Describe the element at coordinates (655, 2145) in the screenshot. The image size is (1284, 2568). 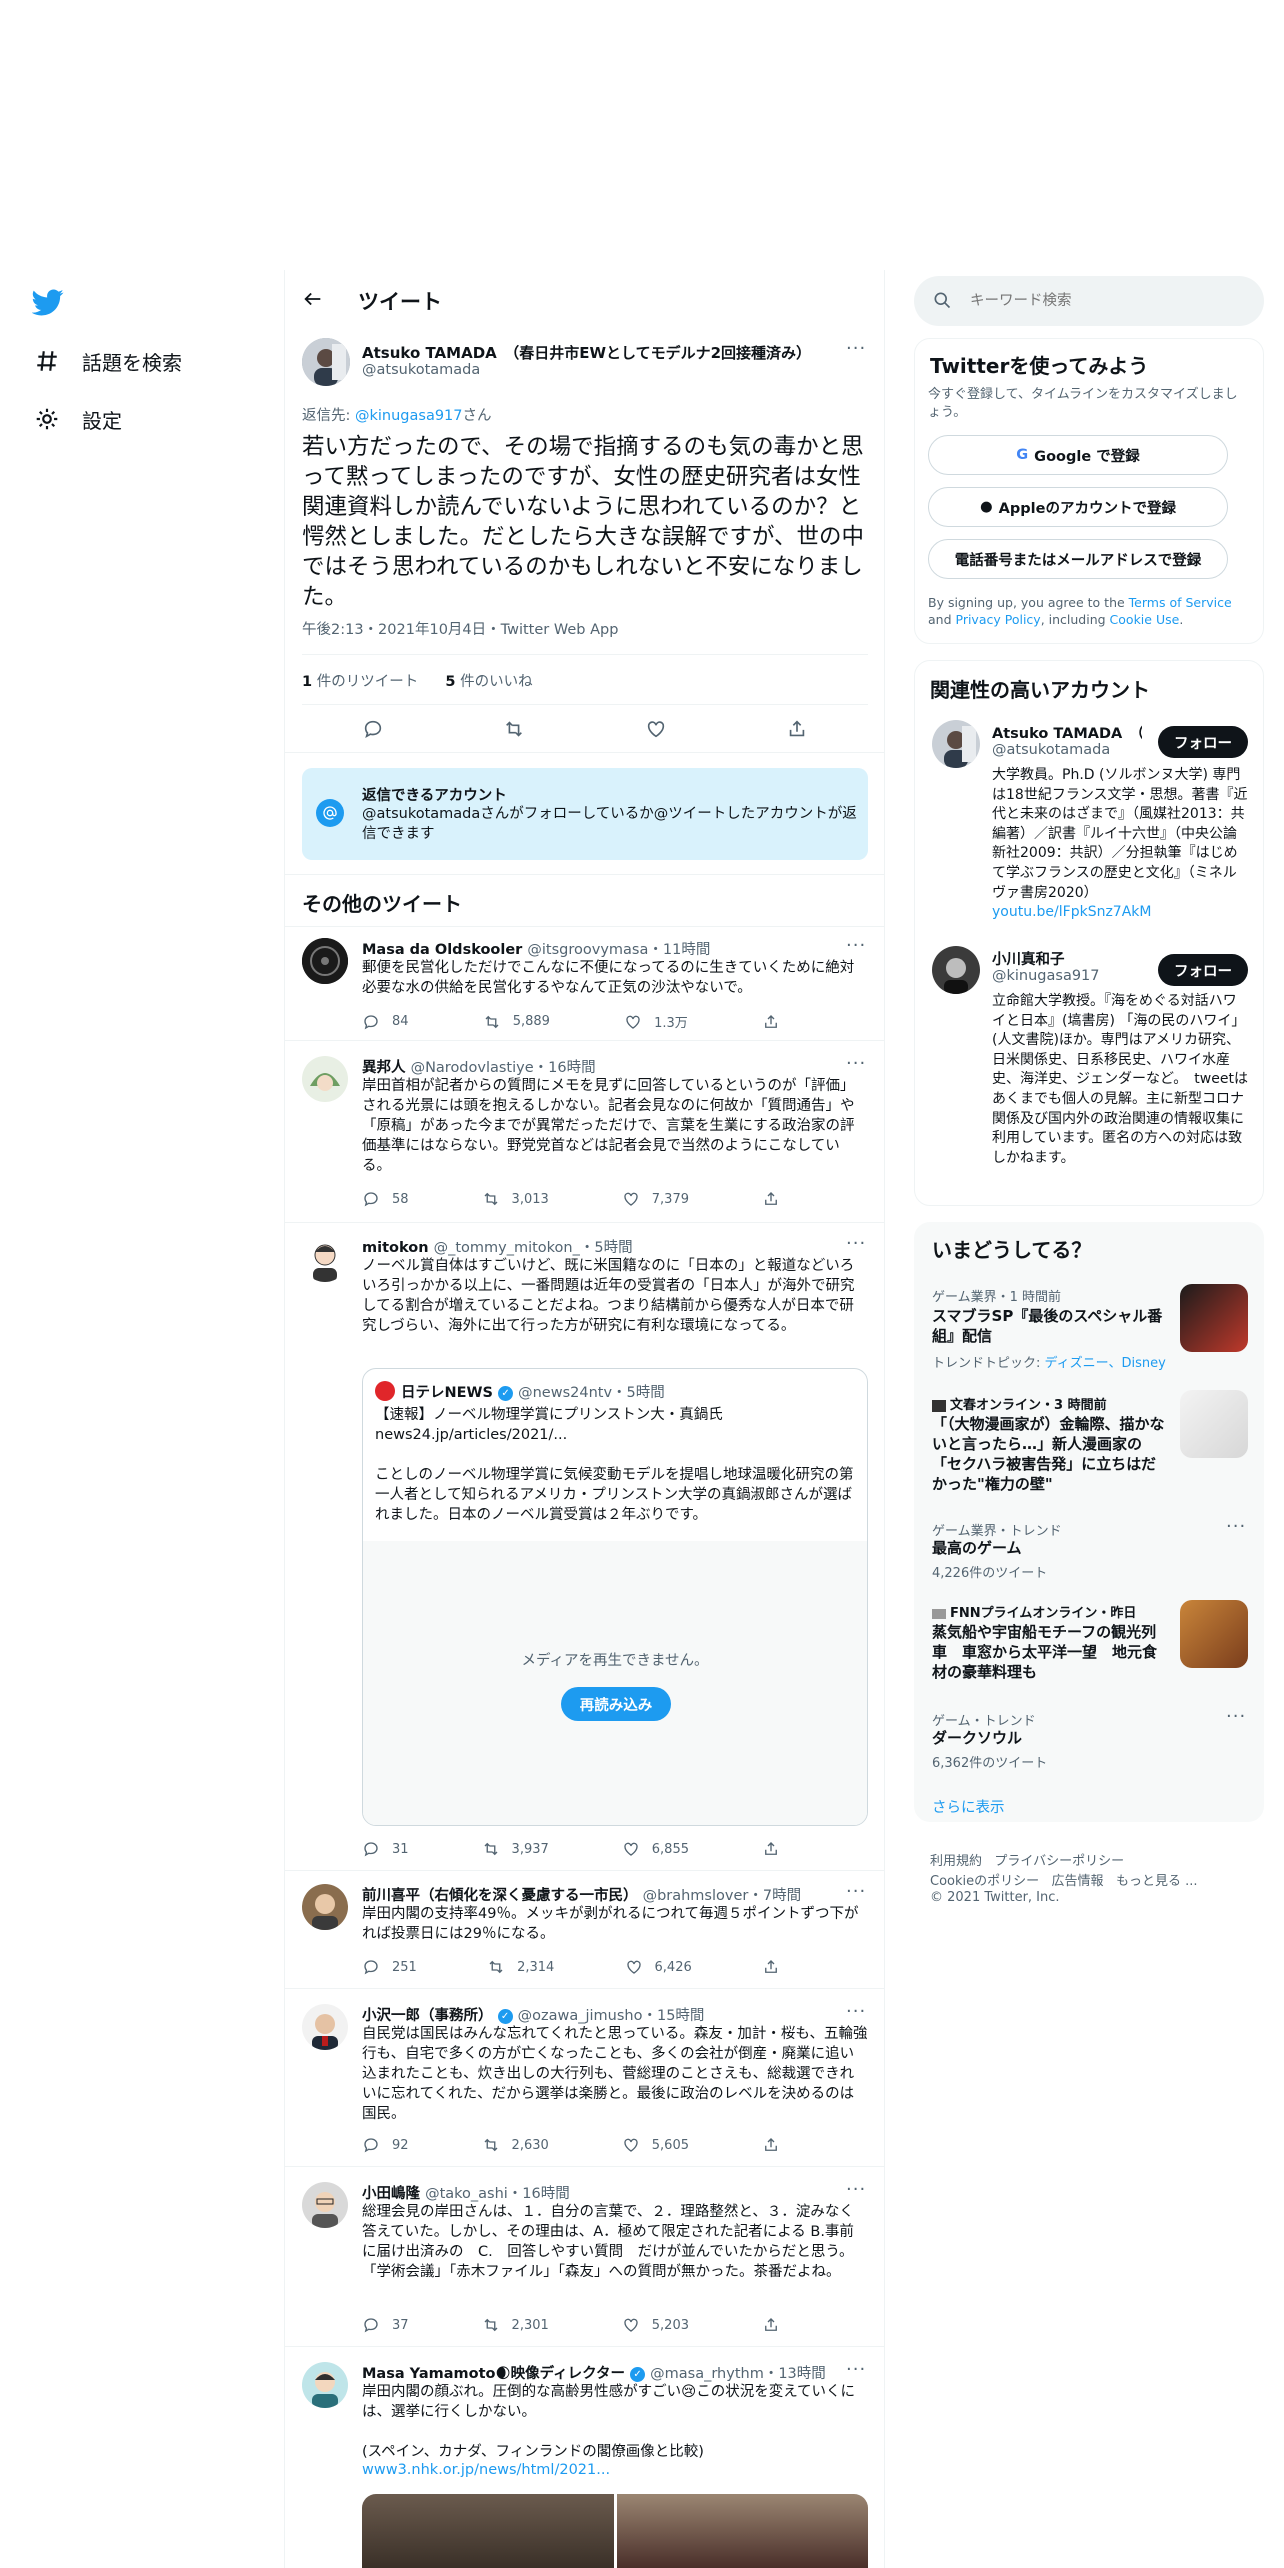
I see `like-count: 5,605` at that location.